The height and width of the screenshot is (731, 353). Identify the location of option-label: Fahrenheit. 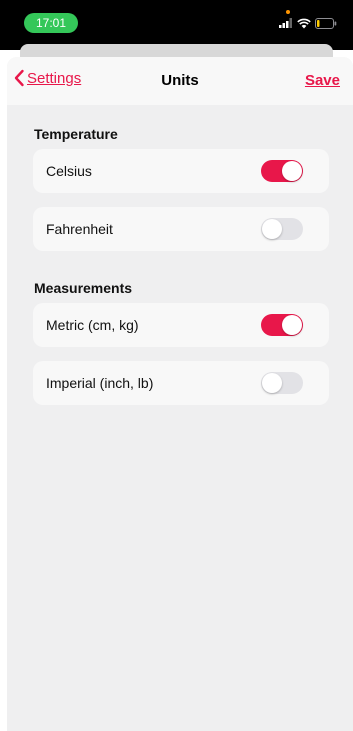
(79, 229).